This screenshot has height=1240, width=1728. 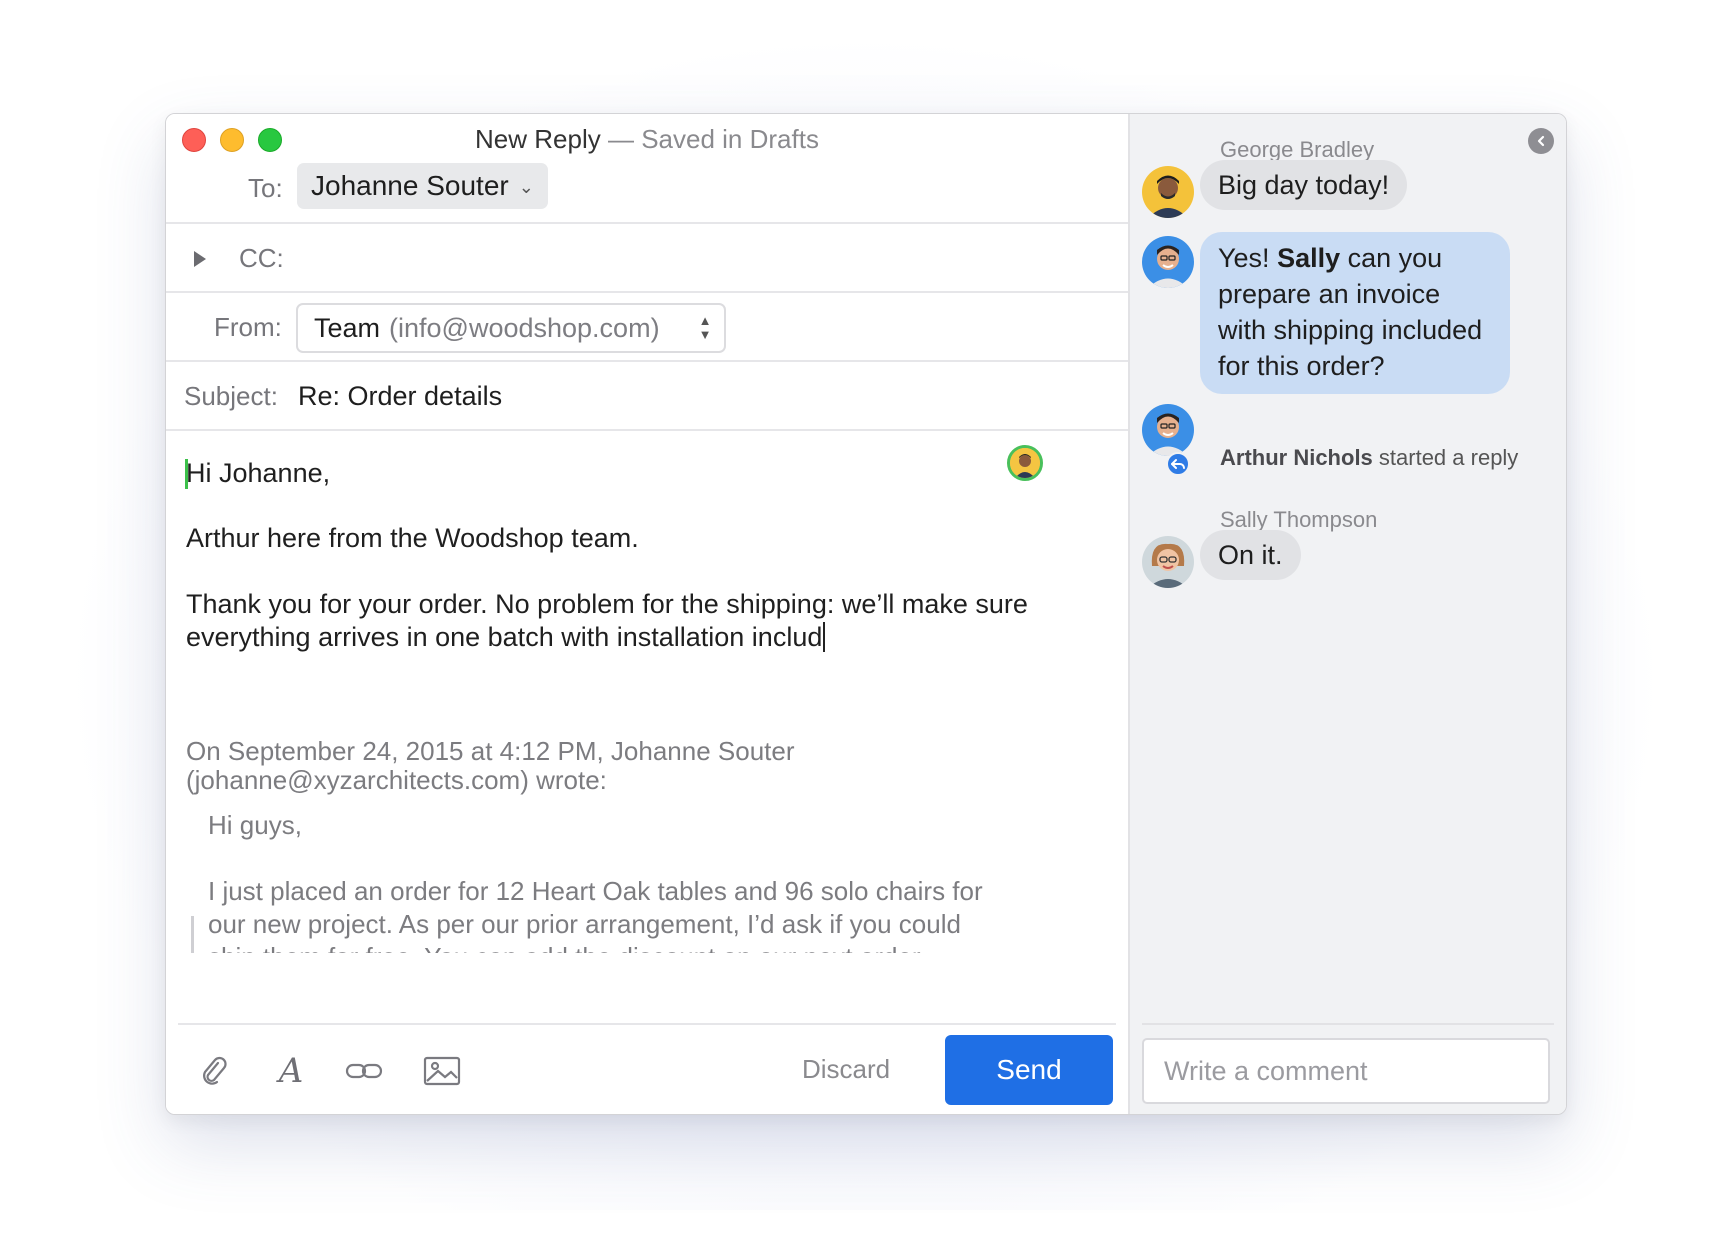 I want to click on discard-button: Discard, so click(x=846, y=1069).